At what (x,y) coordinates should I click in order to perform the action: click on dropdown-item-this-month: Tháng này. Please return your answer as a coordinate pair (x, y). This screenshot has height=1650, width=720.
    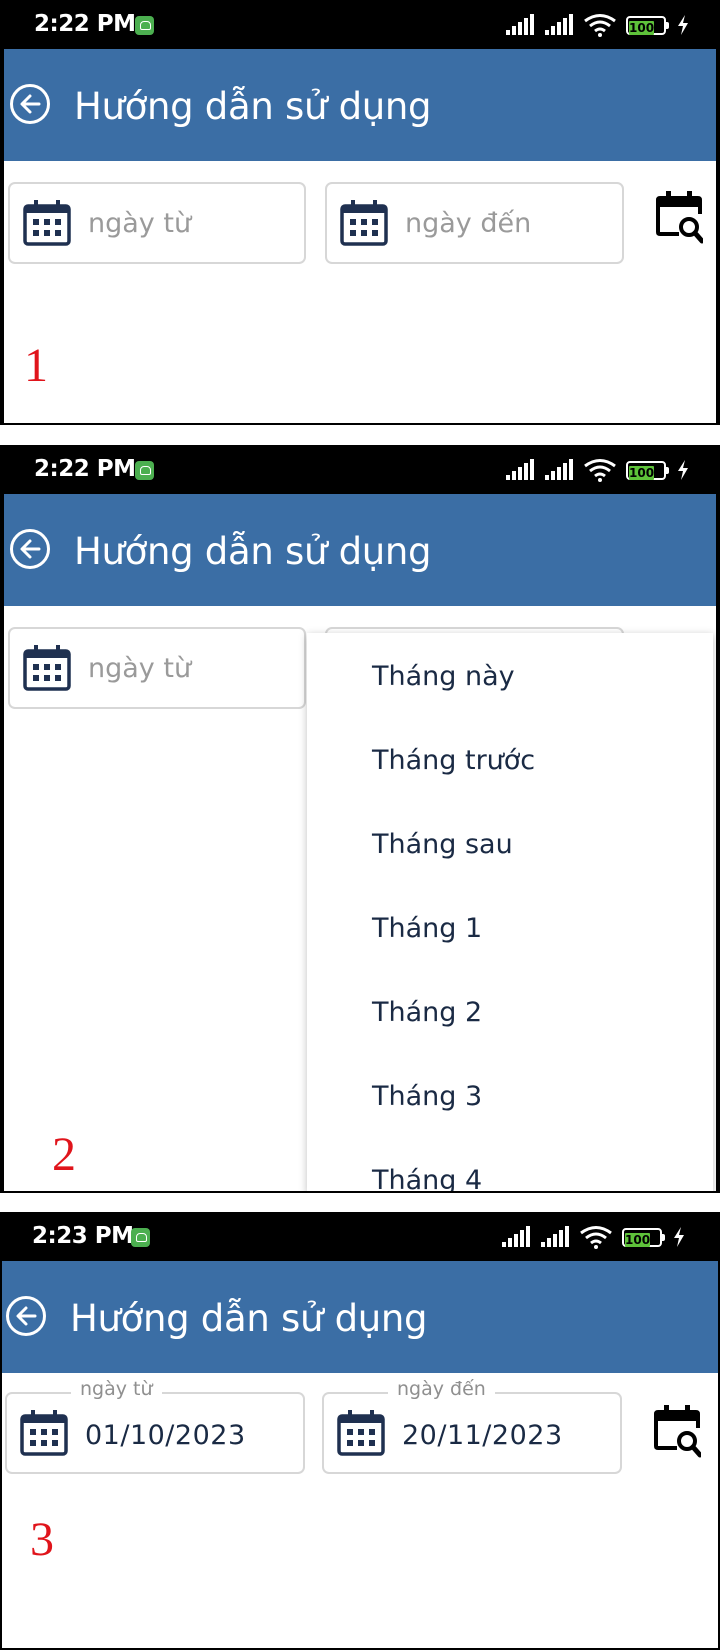
    Looking at the image, I should click on (510, 677).